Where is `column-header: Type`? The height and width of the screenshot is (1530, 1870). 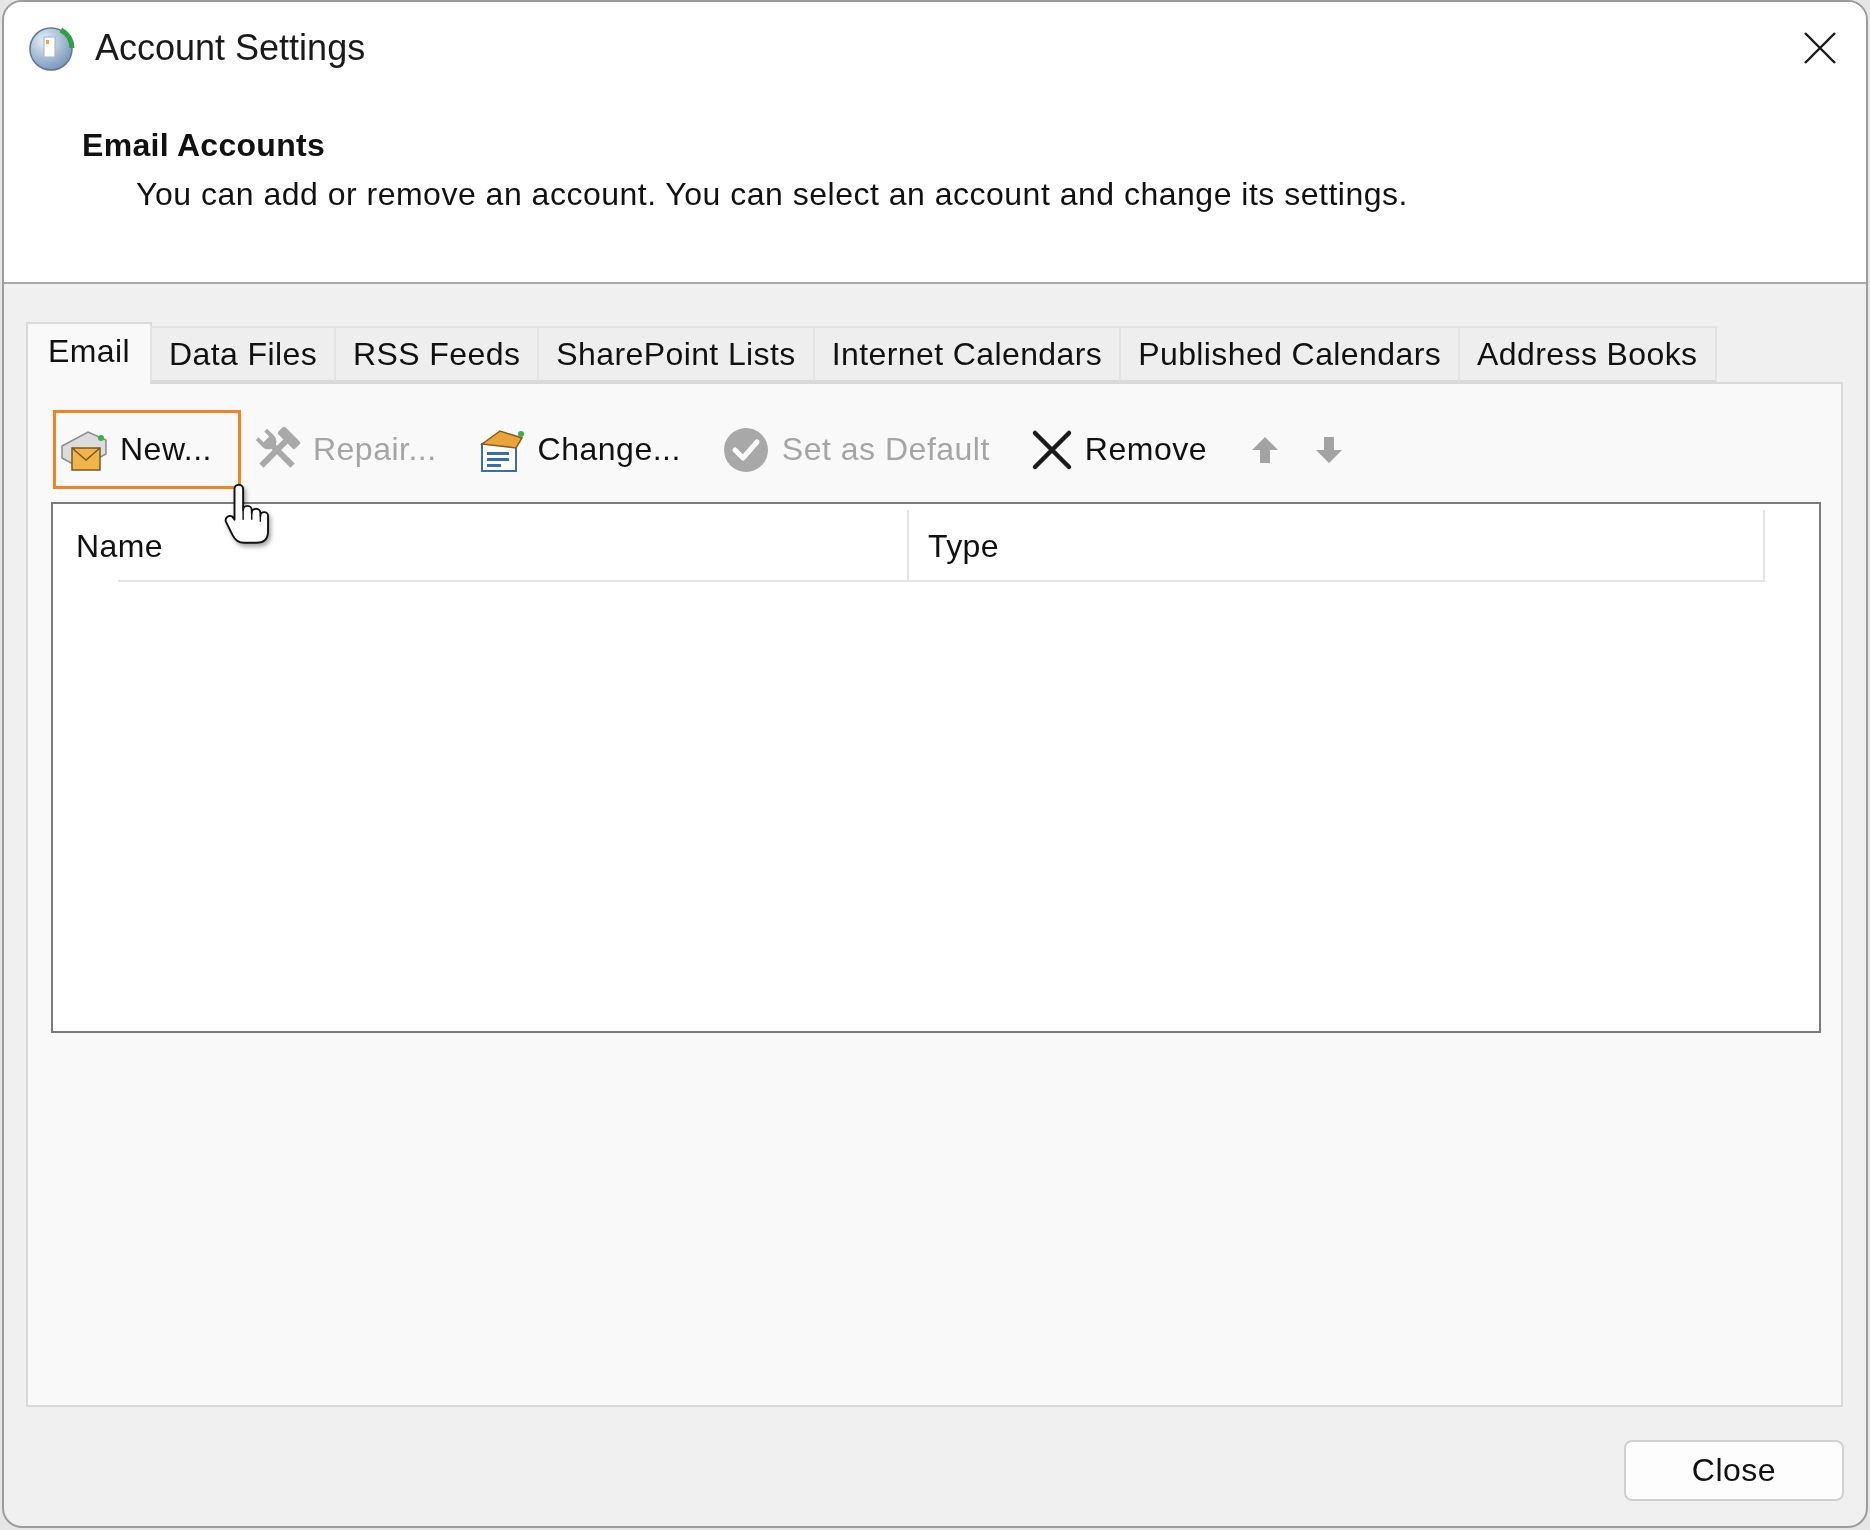 column-header: Type is located at coordinates (1337, 546).